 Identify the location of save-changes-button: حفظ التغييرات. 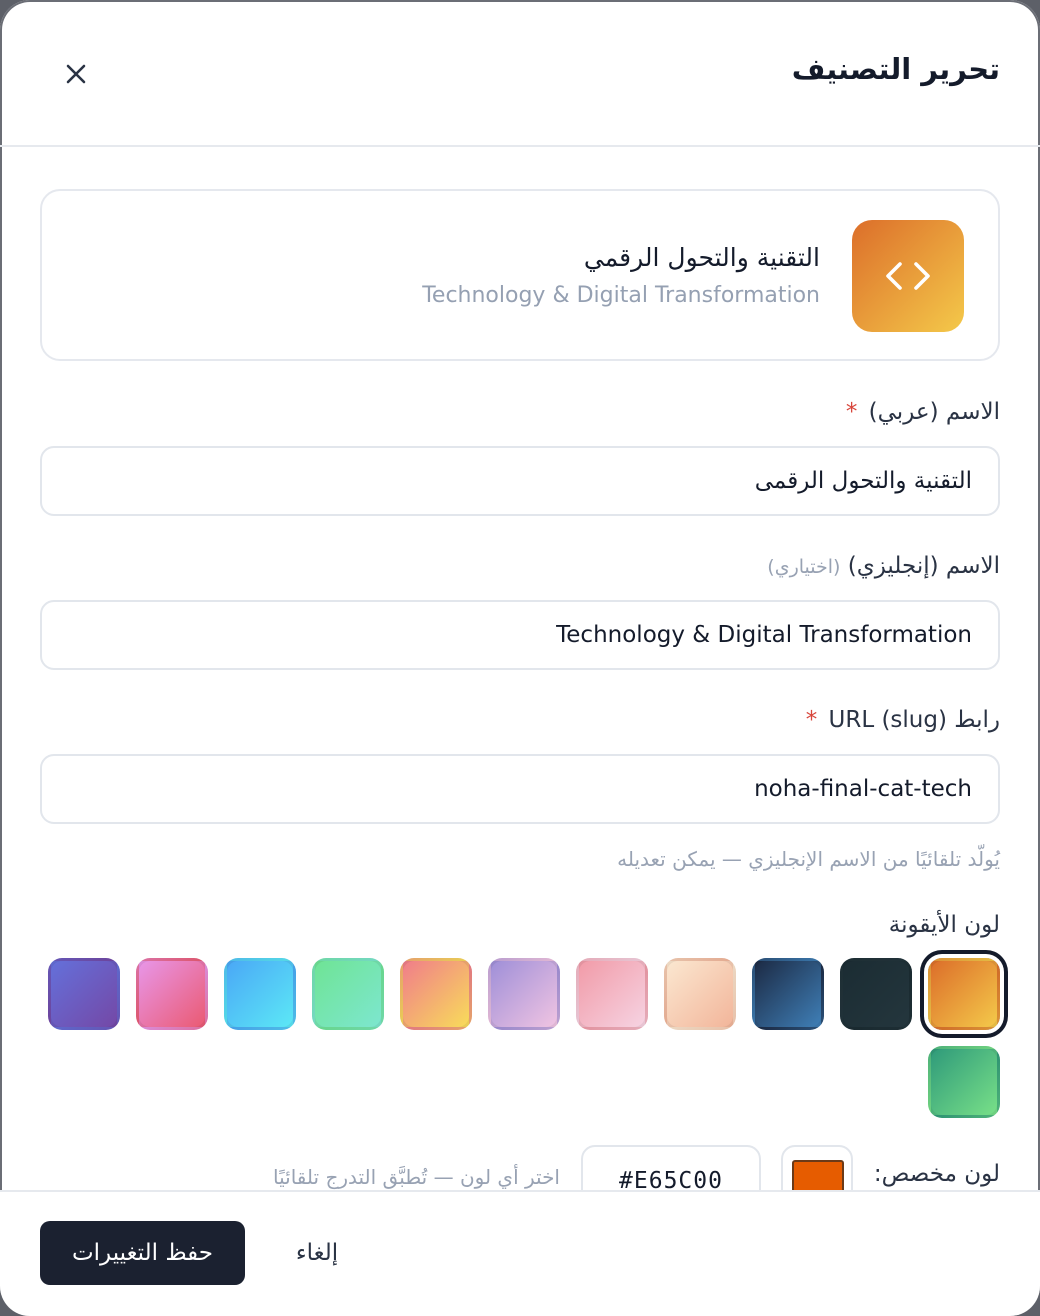
(142, 1253).